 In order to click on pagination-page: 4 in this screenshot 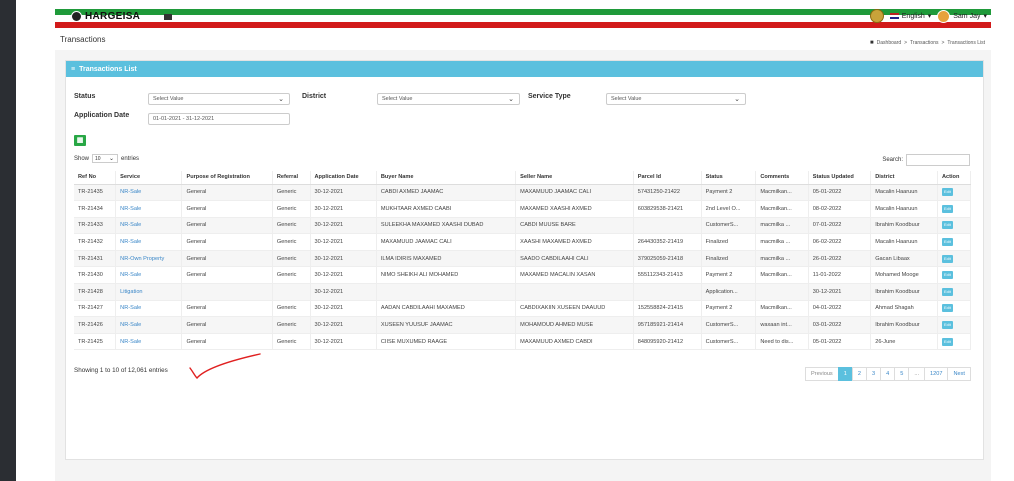, I will do `click(888, 374)`.